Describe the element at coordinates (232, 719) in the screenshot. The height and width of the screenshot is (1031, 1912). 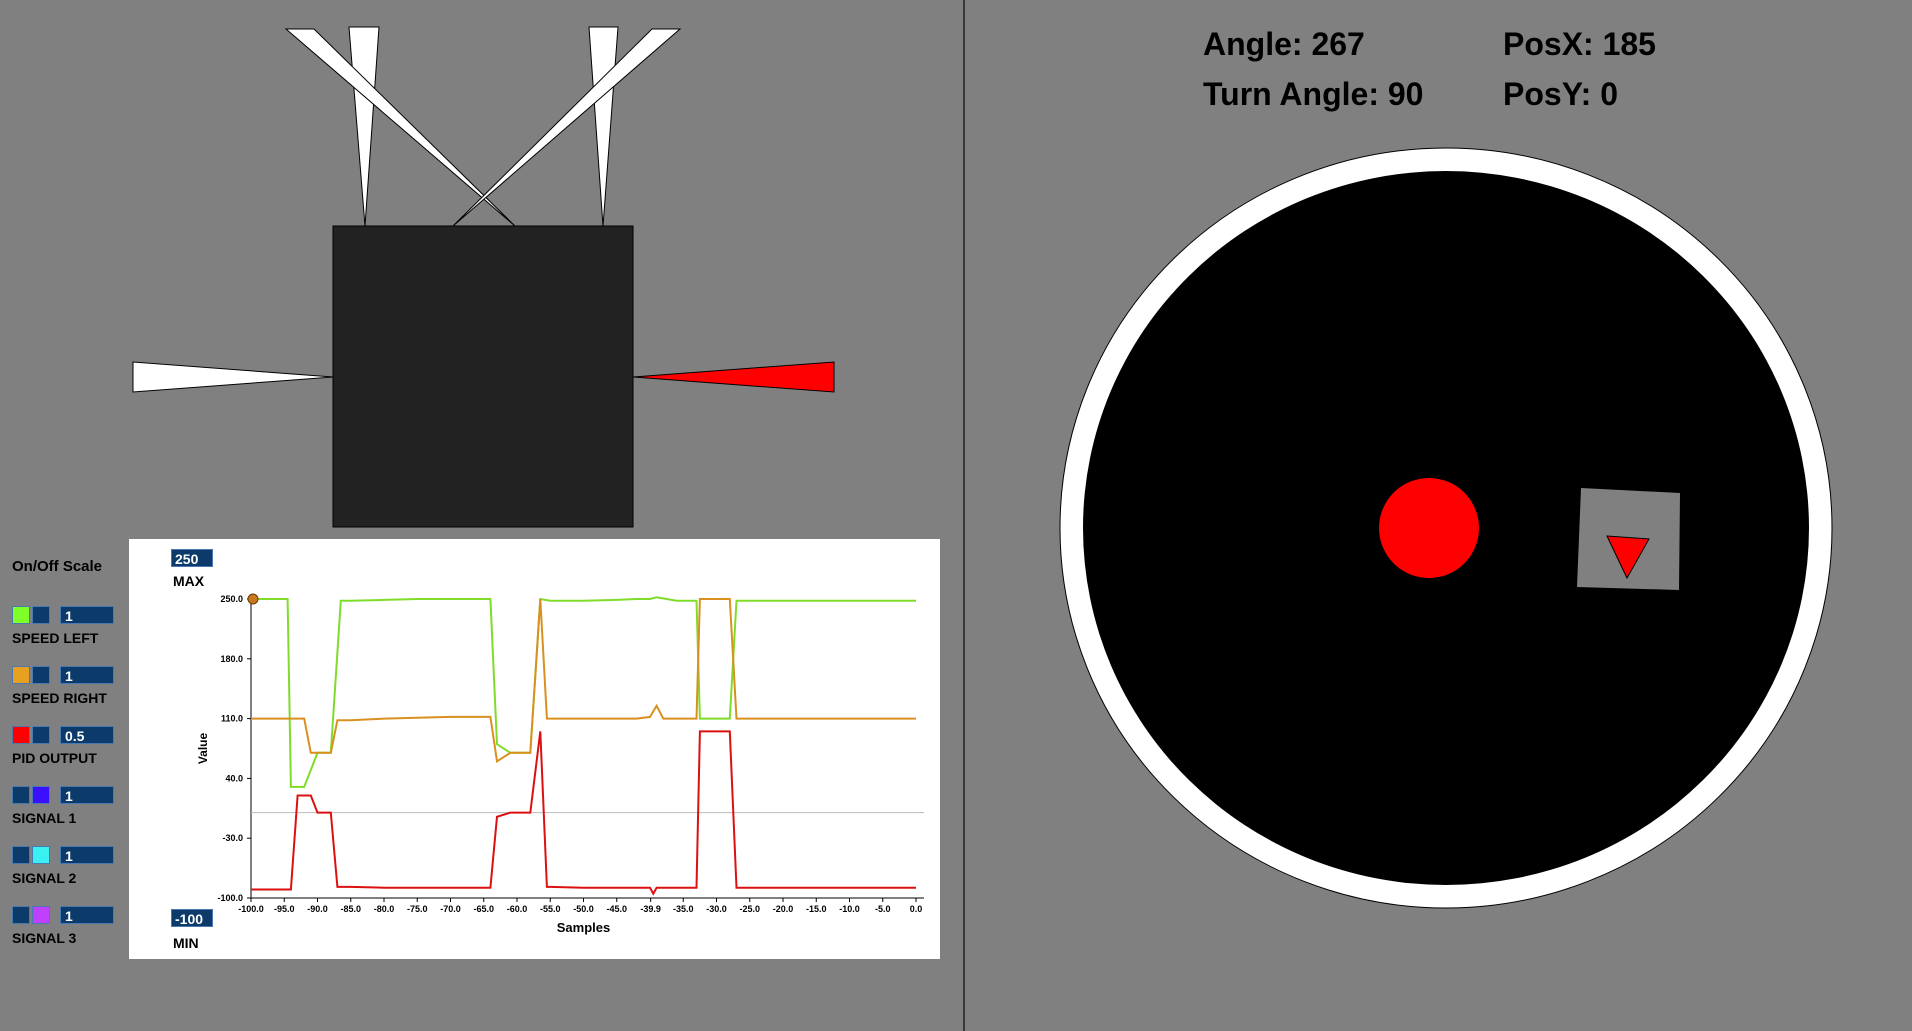
I see `y-tick-label: 110.0` at that location.